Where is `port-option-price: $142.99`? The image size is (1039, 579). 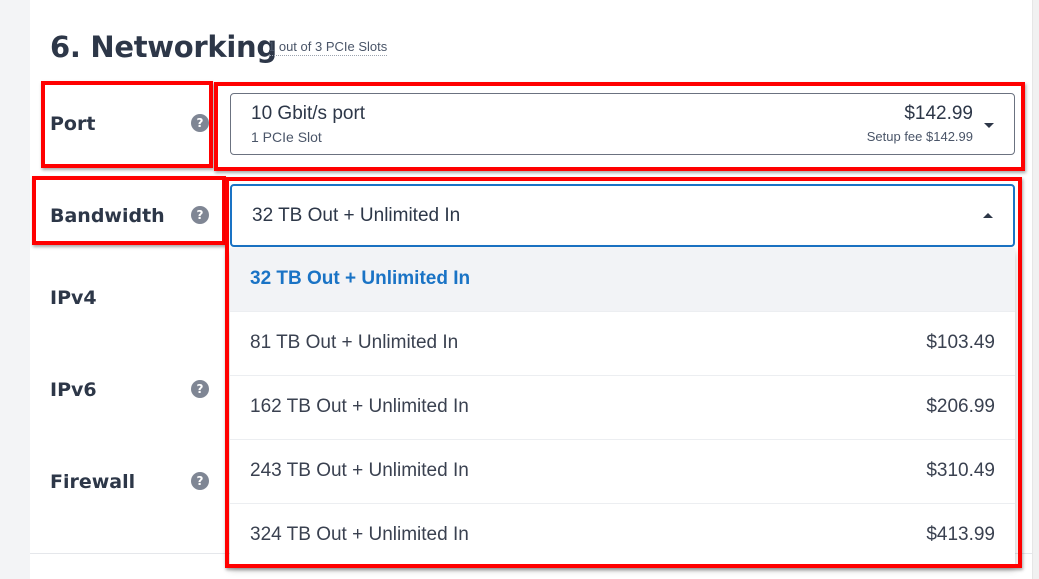
port-option-price: $142.99 is located at coordinates (938, 113).